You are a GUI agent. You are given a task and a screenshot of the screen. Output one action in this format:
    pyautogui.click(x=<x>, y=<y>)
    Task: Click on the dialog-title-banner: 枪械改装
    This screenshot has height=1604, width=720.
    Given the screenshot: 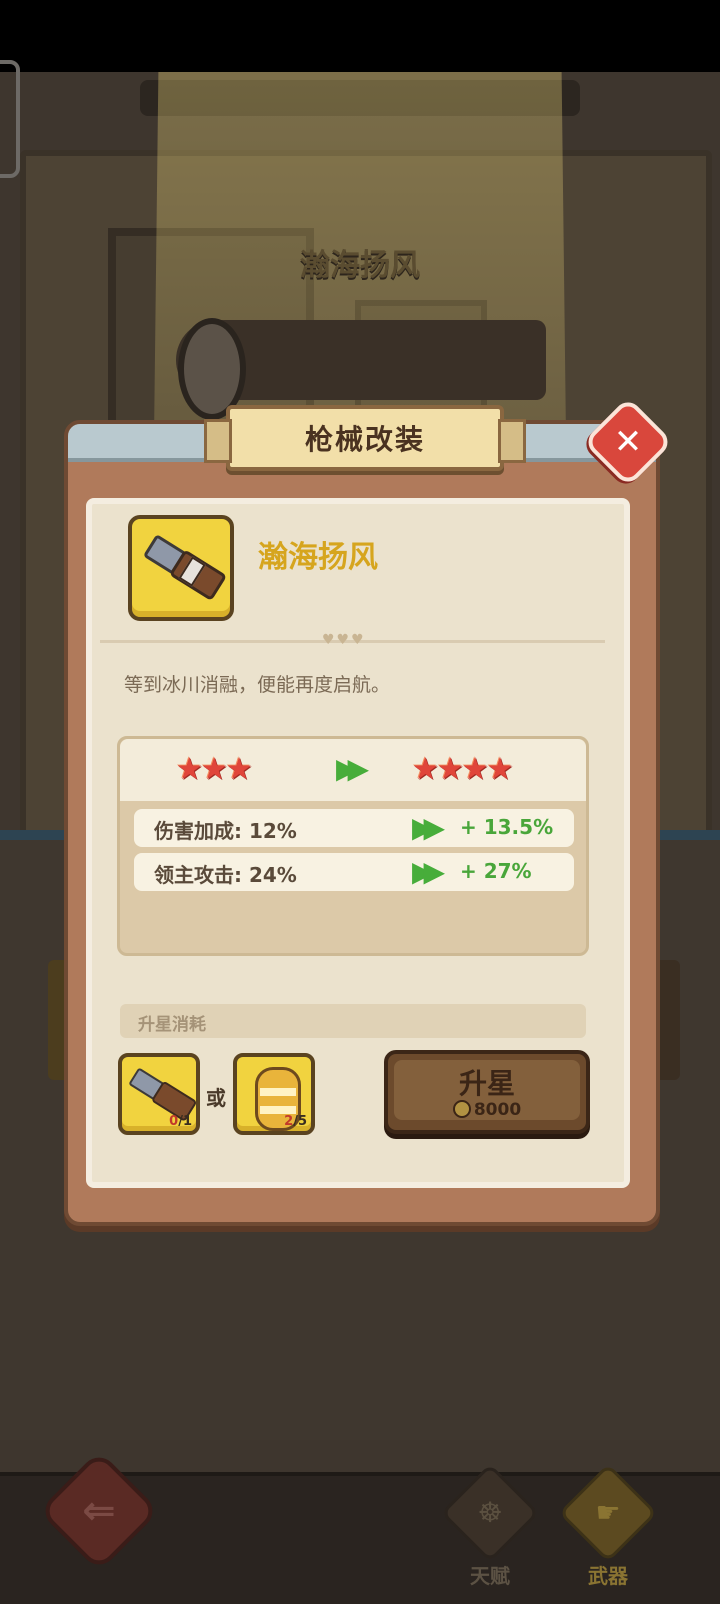 What is the action you would take?
    pyautogui.click(x=365, y=438)
    